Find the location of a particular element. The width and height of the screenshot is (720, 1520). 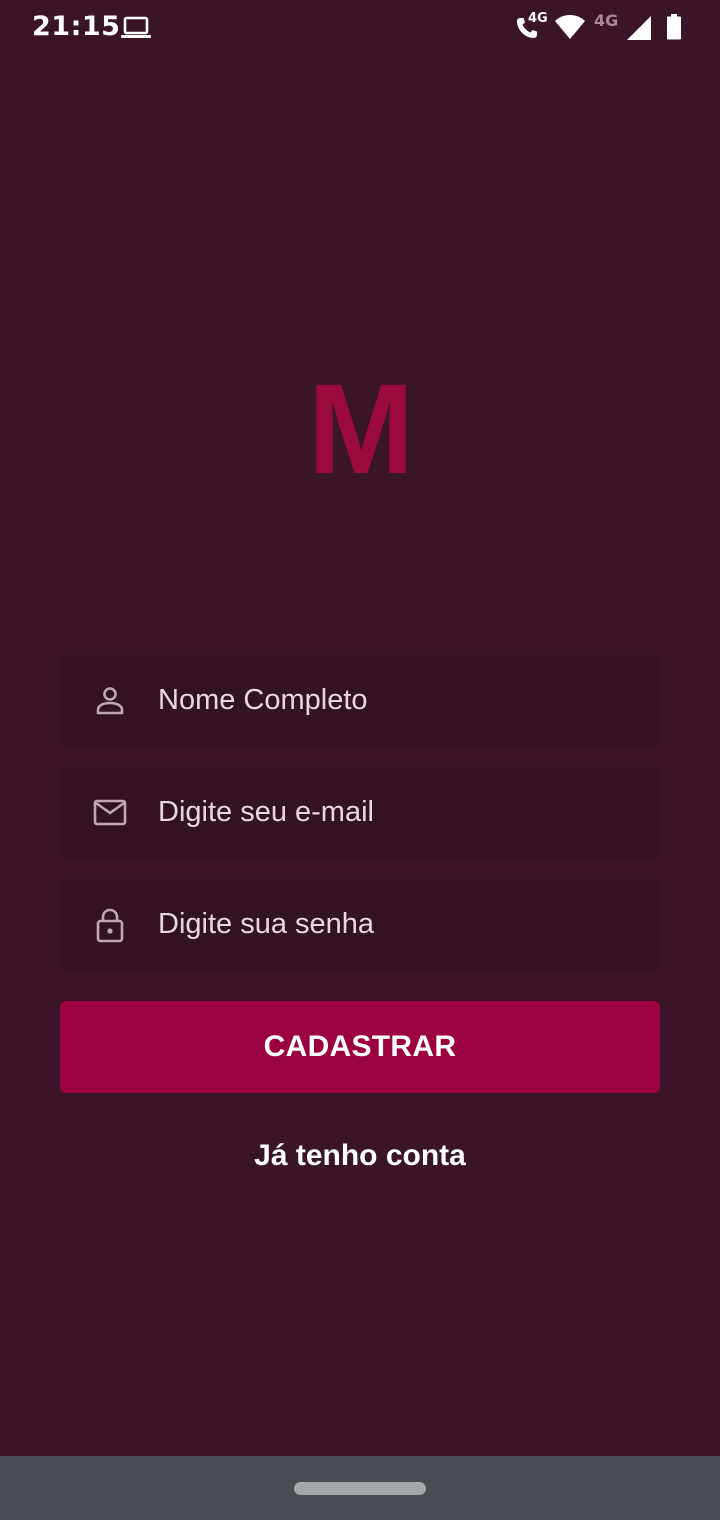

cell-signal-indicator: 4G is located at coordinates (623, 26).